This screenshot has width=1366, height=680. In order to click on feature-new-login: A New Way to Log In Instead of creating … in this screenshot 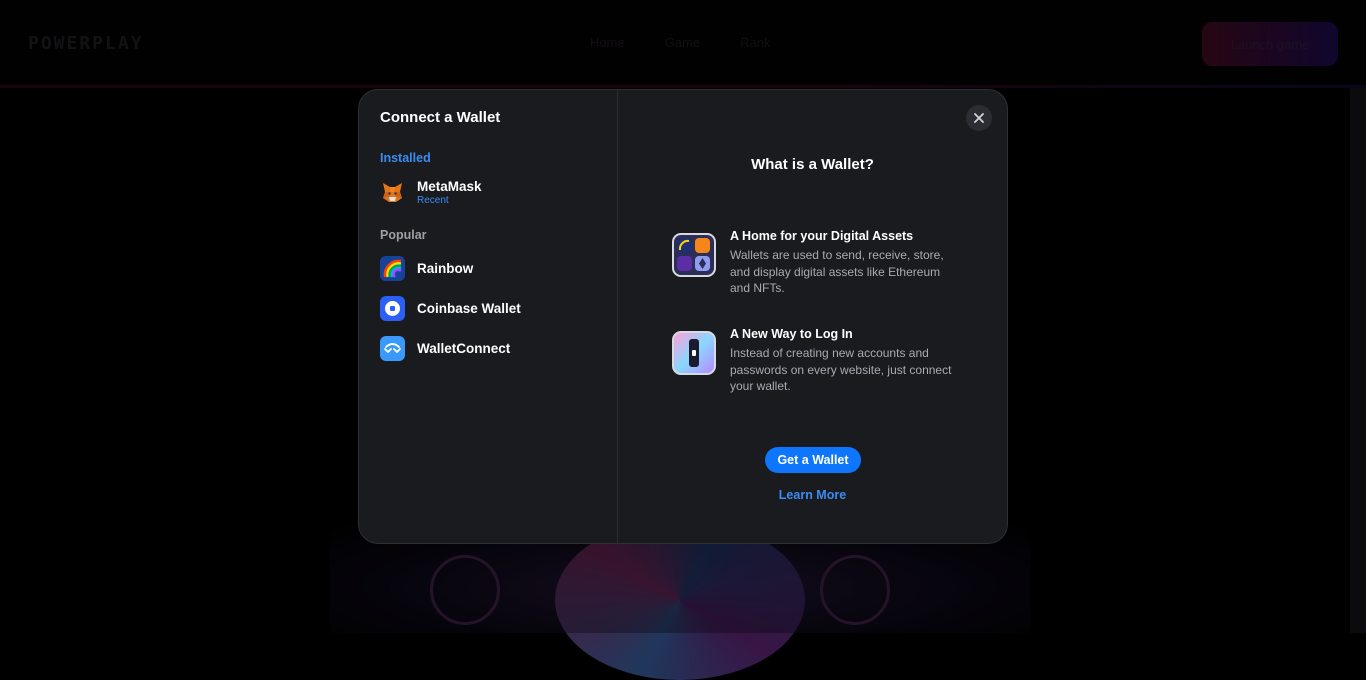, I will do `click(817, 361)`.